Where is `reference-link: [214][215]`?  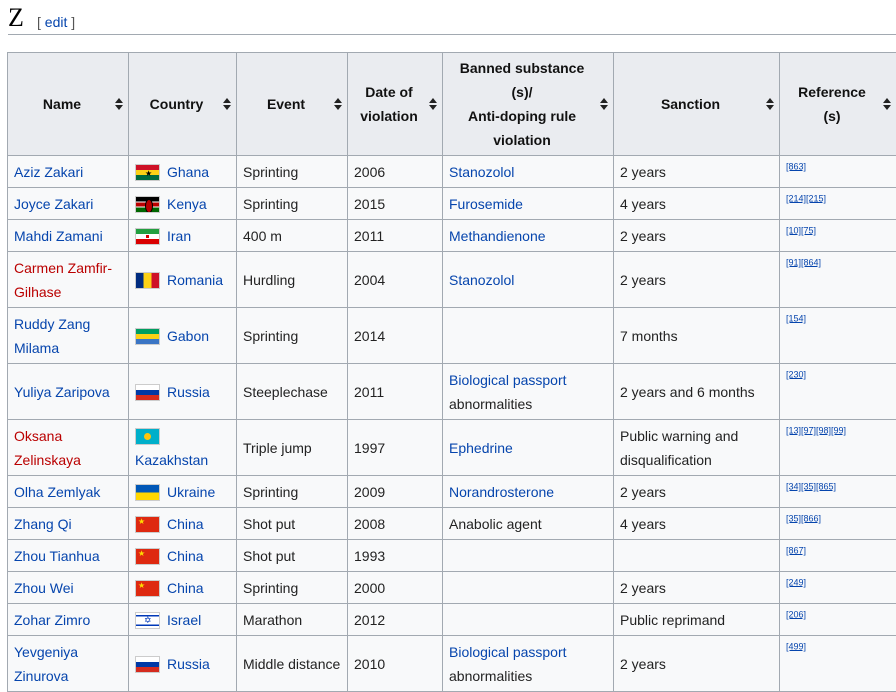 reference-link: [214][215] is located at coordinates (806, 198).